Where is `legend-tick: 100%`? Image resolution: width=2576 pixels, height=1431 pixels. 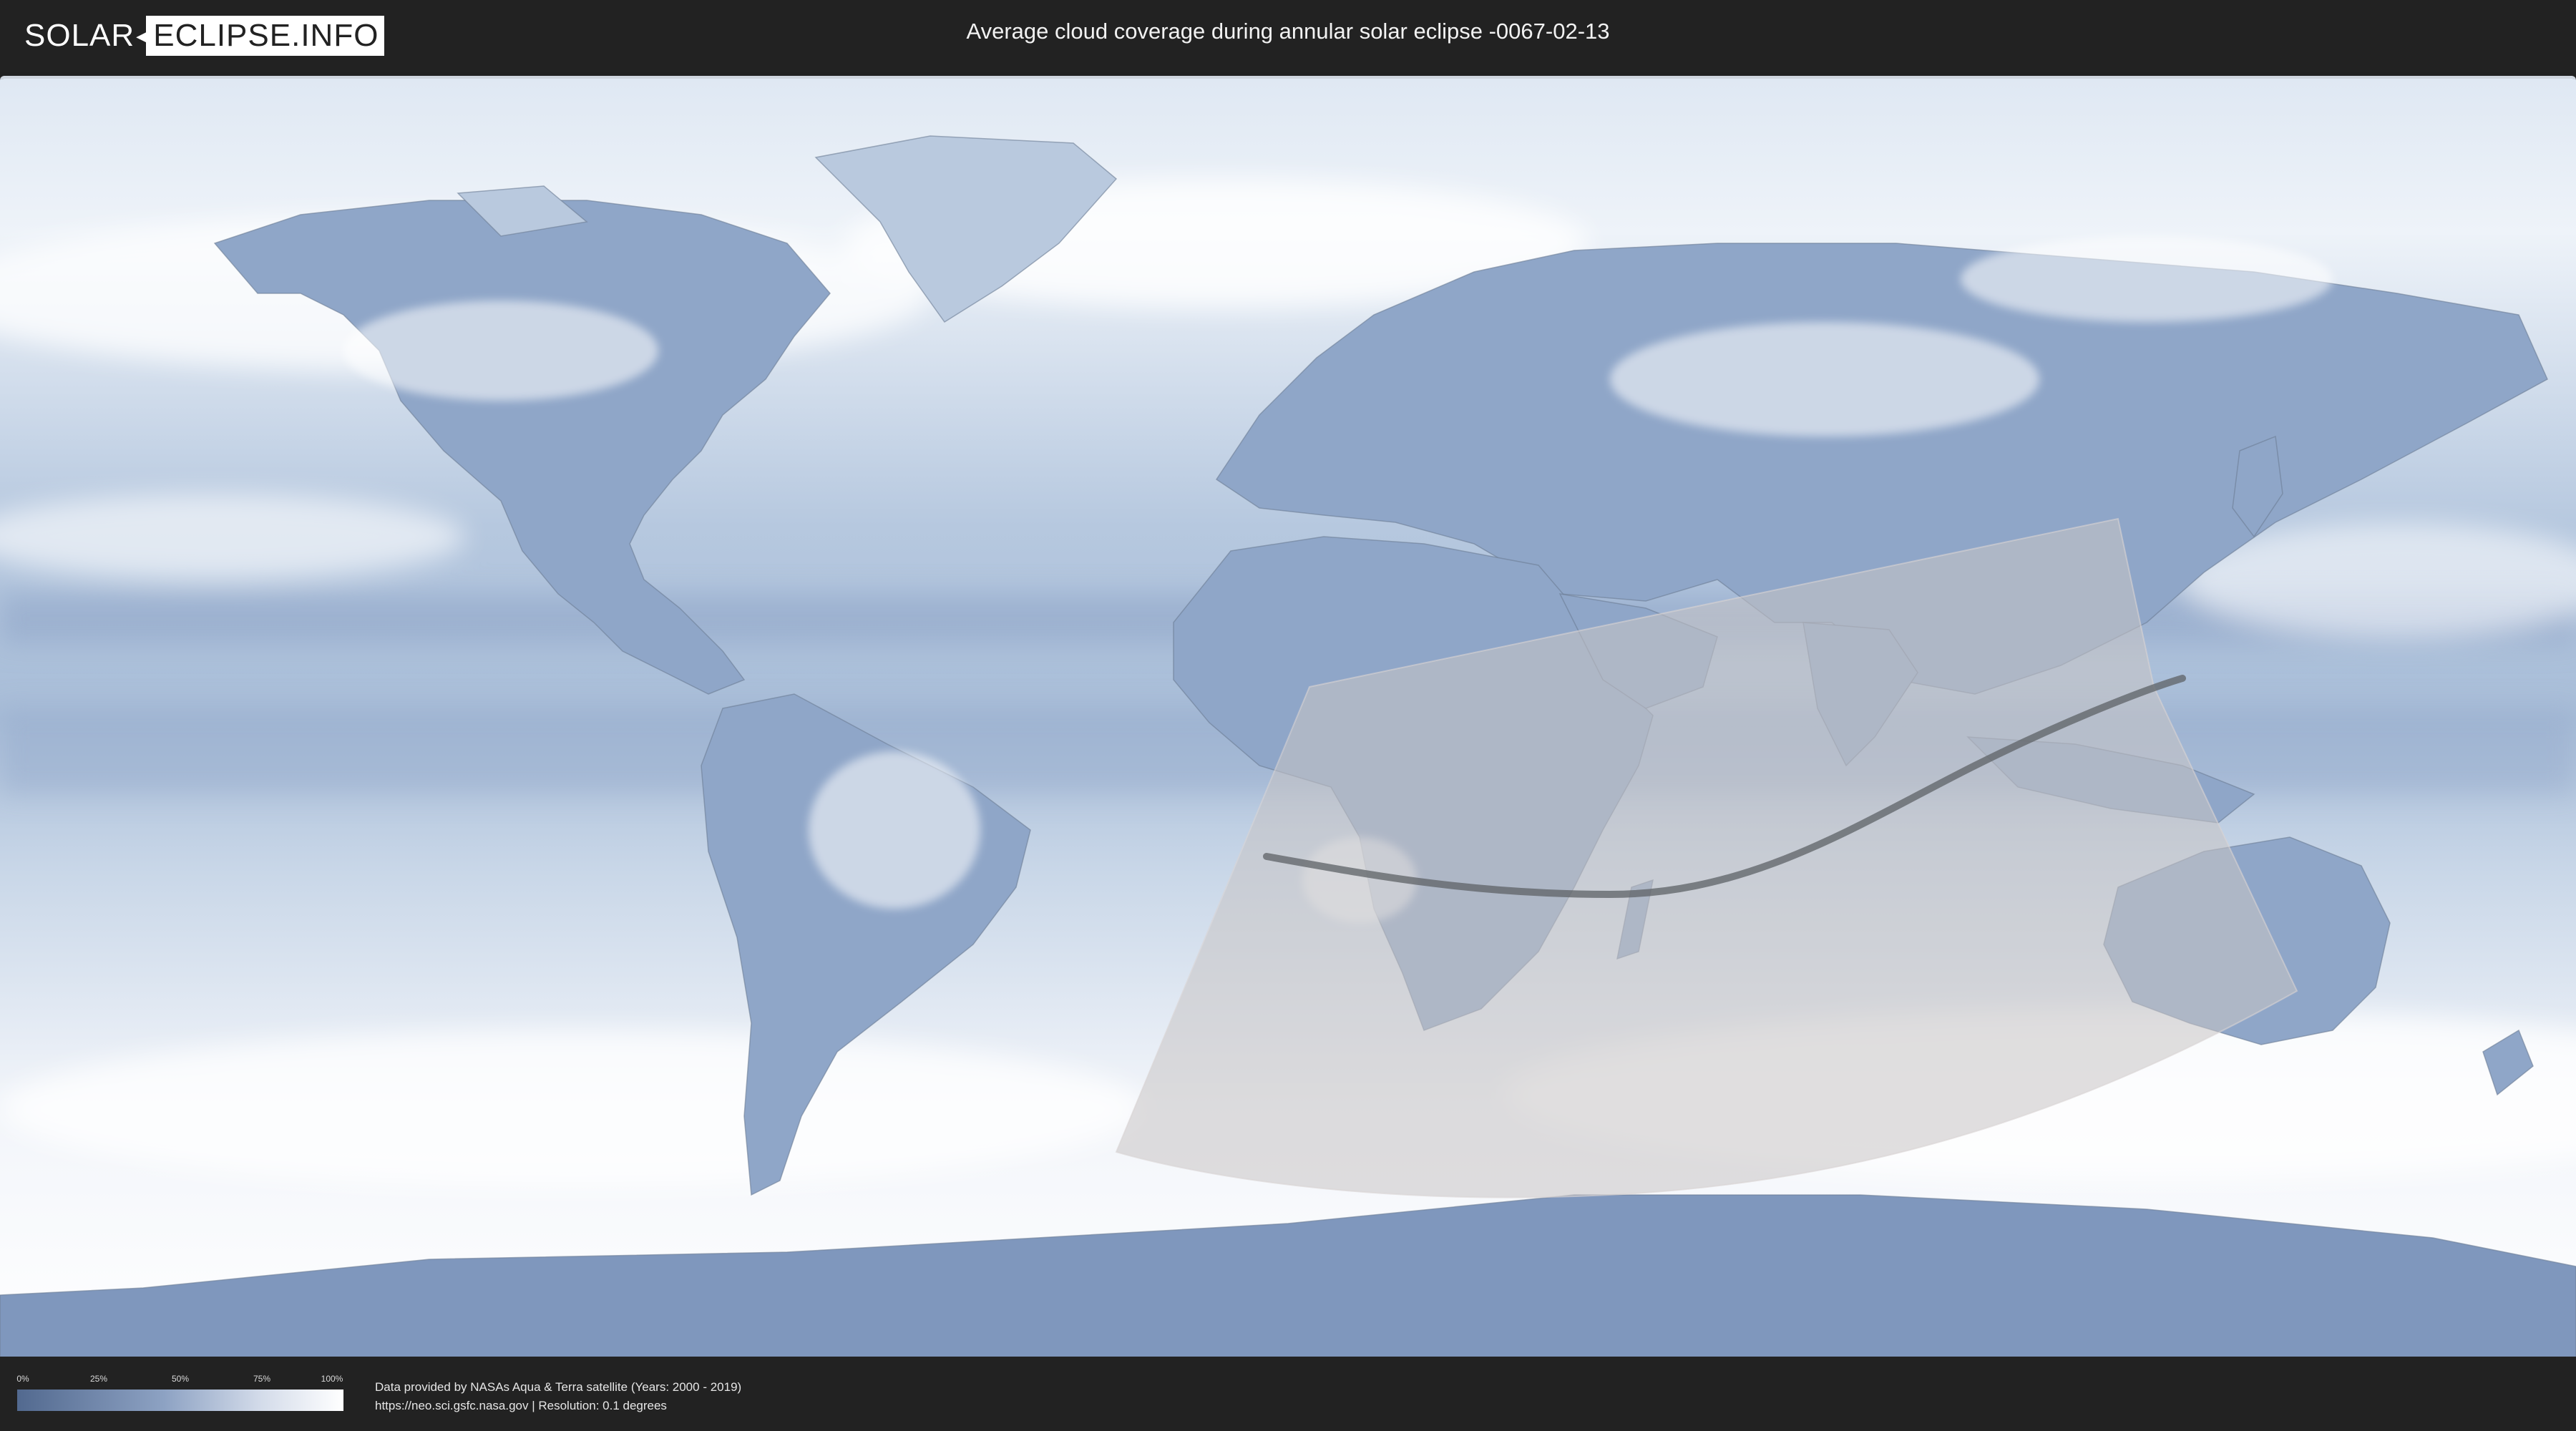 legend-tick: 100% is located at coordinates (332, 1379).